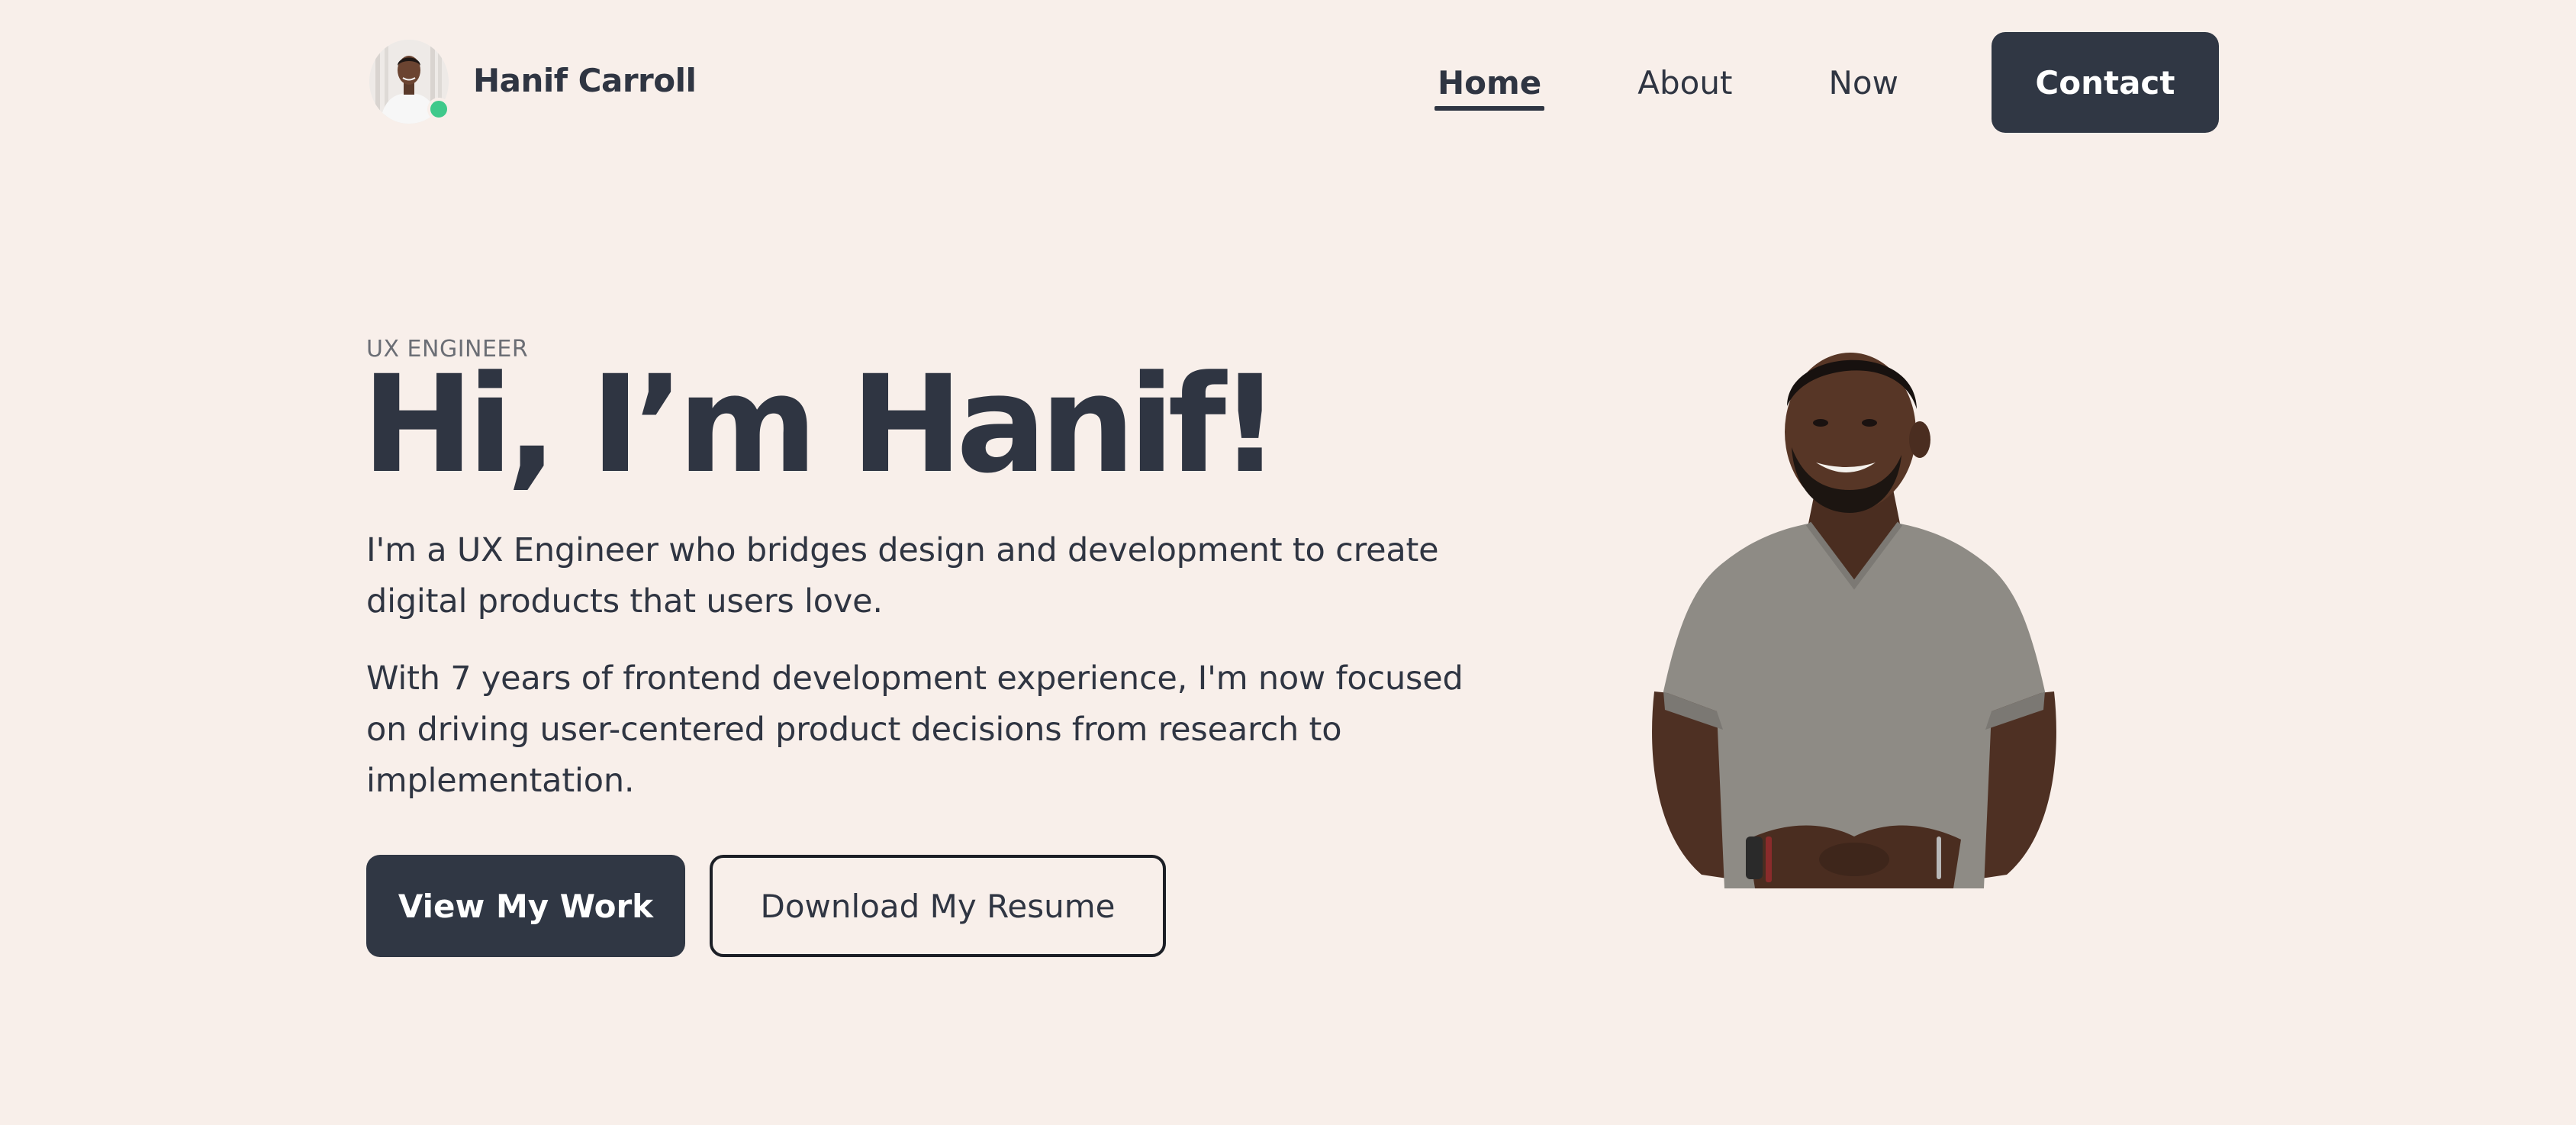 The width and height of the screenshot is (2576, 1125). Describe the element at coordinates (821, 425) in the screenshot. I see `hero-title: Hi, I’m Hanif!` at that location.